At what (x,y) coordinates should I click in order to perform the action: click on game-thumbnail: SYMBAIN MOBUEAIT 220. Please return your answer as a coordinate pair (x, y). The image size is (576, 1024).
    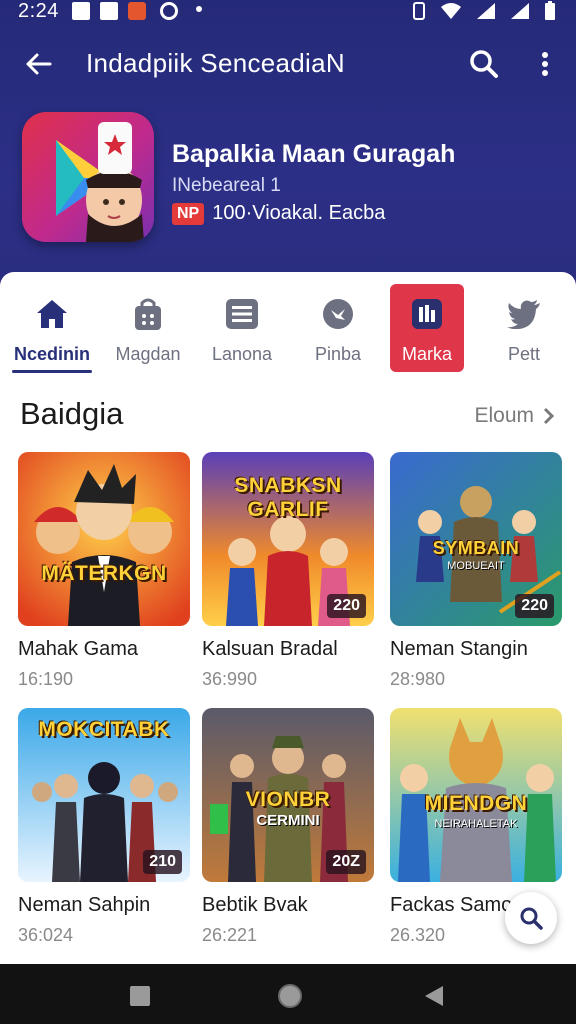
    Looking at the image, I should click on (476, 539).